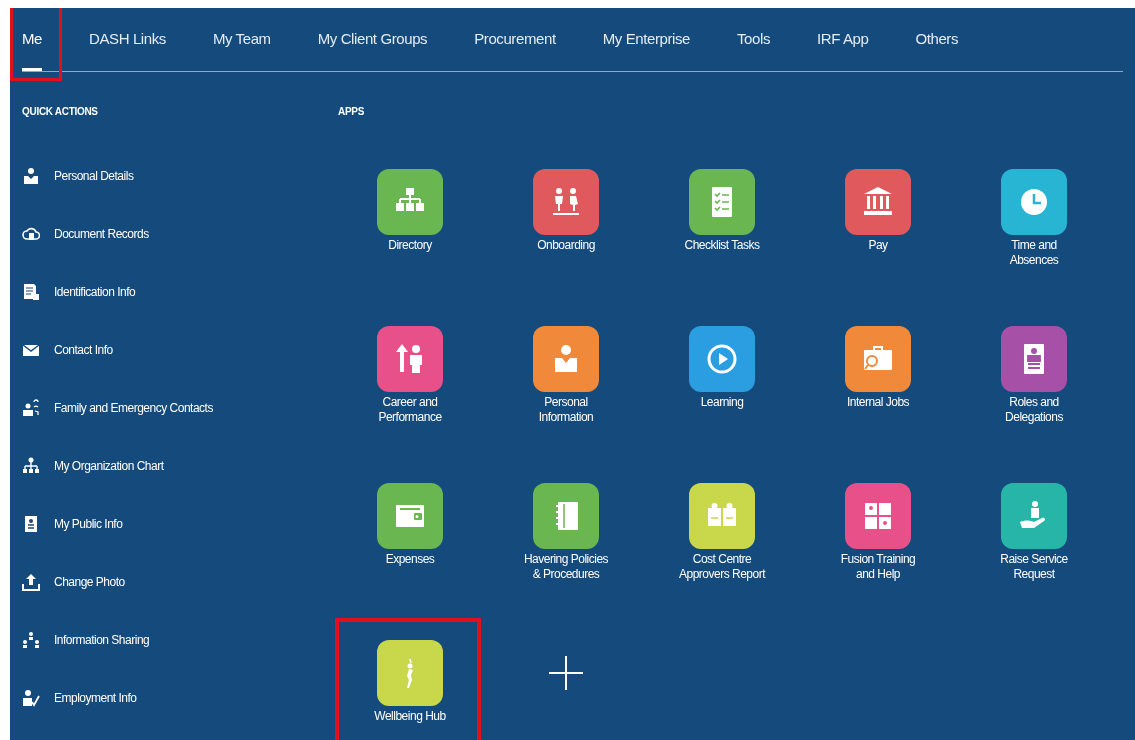  Describe the element at coordinates (351, 112) in the screenshot. I see `section-heading: APPS` at that location.